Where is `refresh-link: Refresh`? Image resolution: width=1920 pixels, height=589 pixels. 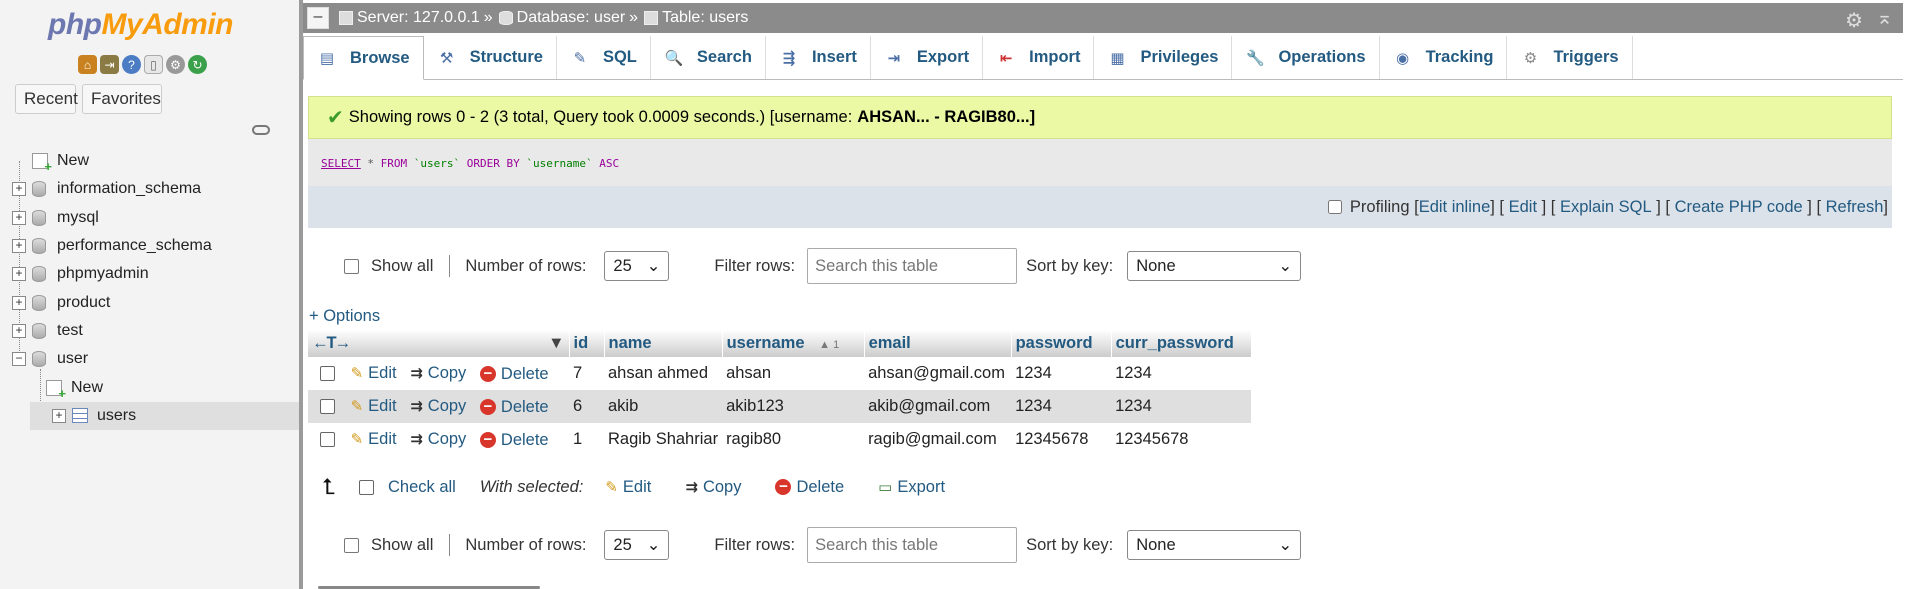 refresh-link: Refresh is located at coordinates (1855, 207).